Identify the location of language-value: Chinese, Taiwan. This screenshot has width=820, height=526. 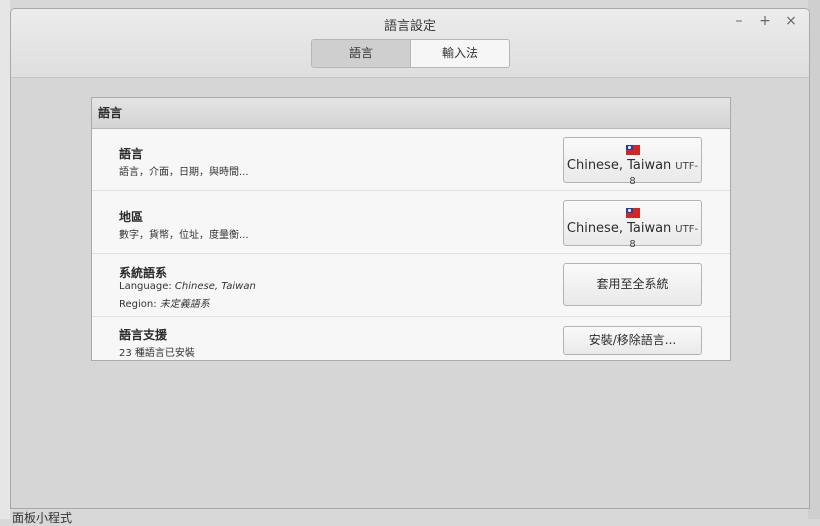
(215, 286).